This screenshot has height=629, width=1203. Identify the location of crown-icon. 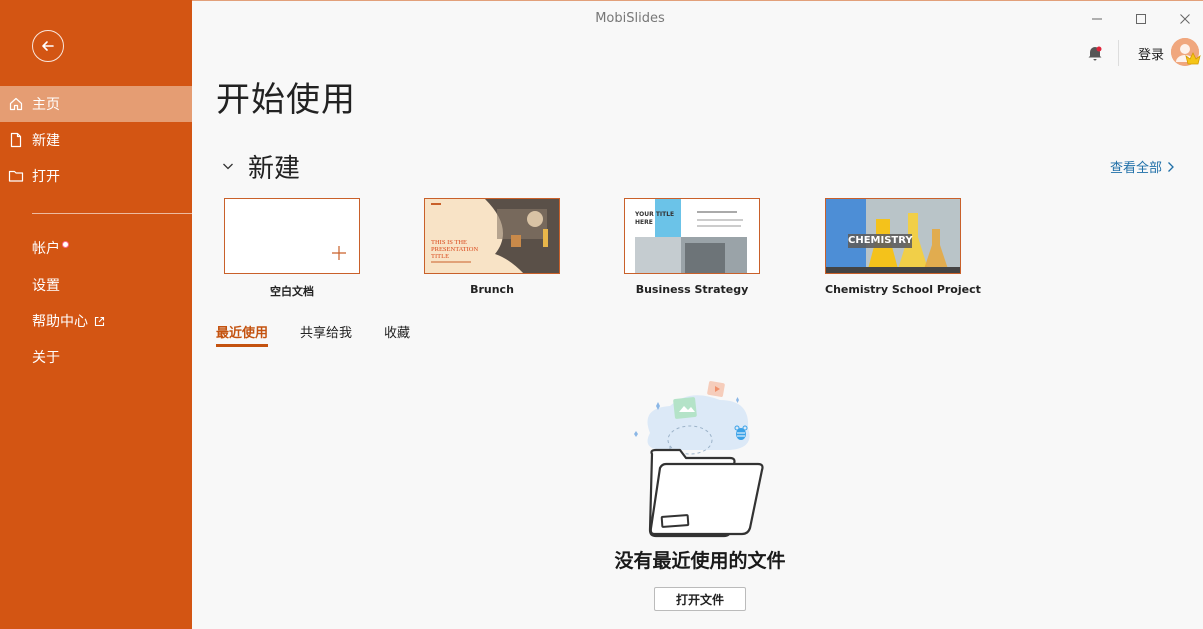
(1193, 58).